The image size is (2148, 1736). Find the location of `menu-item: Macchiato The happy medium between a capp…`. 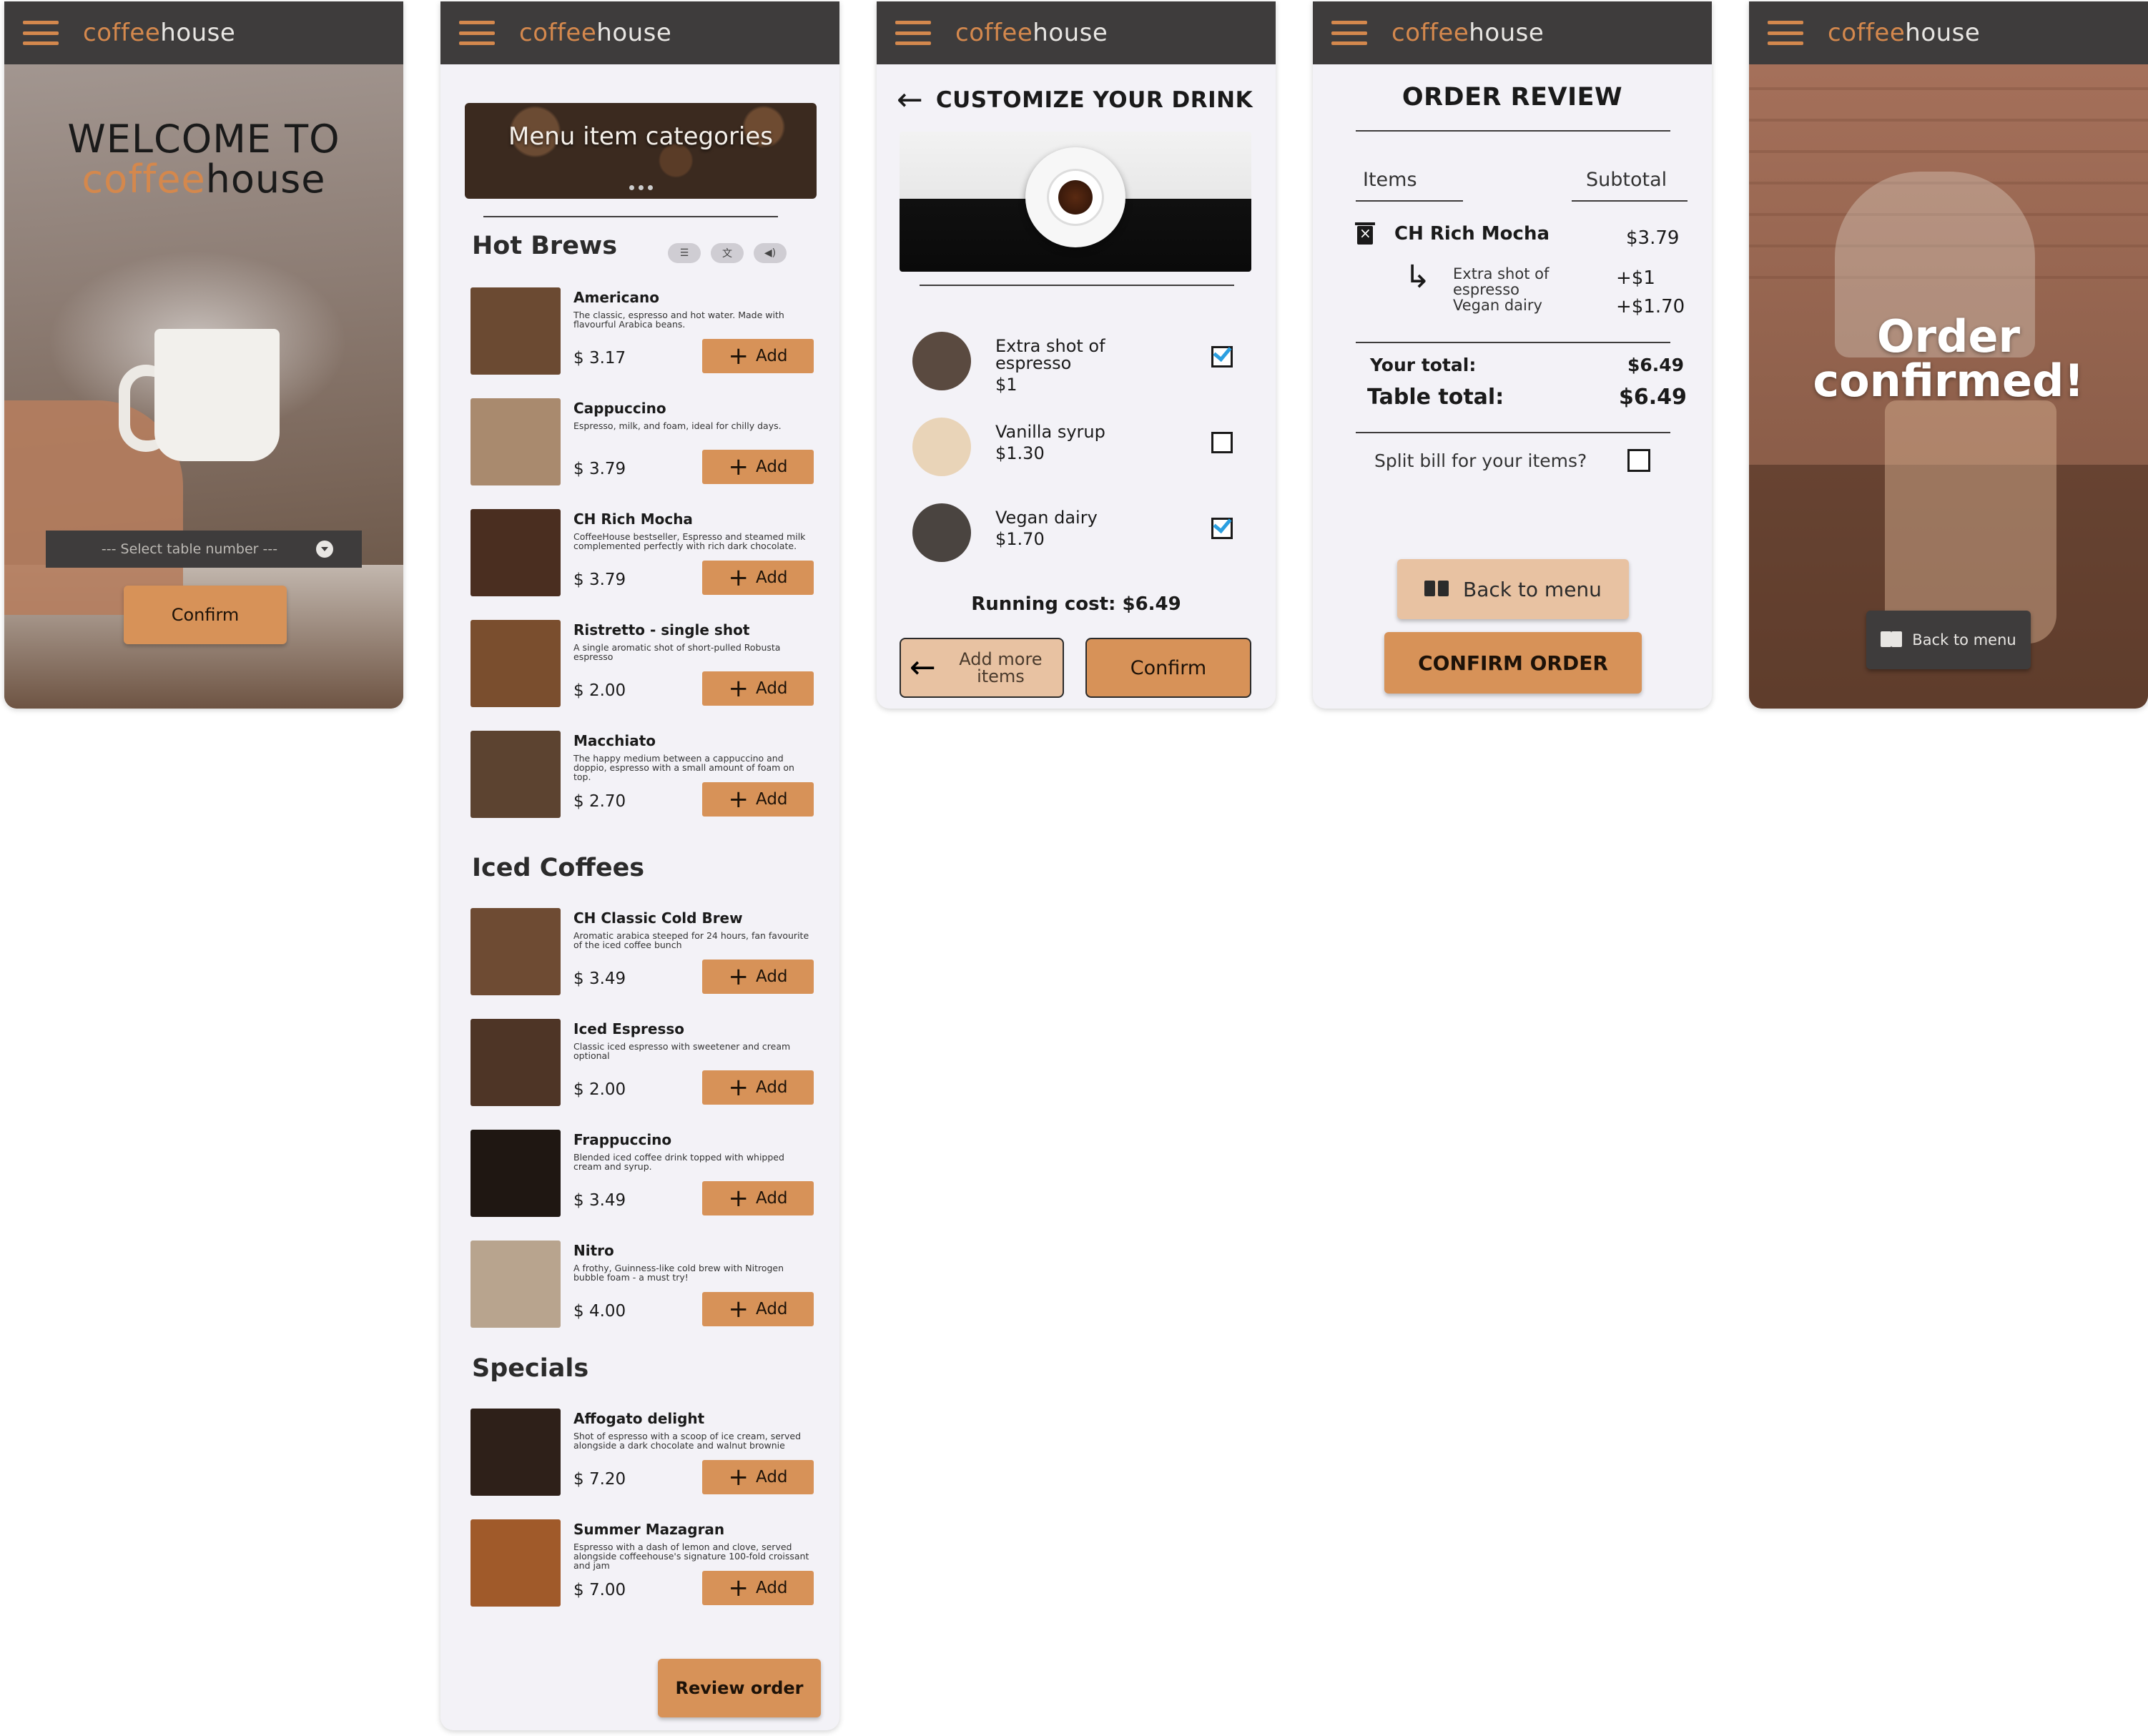

menu-item: Macchiato The happy medium between a capp… is located at coordinates (642, 776).